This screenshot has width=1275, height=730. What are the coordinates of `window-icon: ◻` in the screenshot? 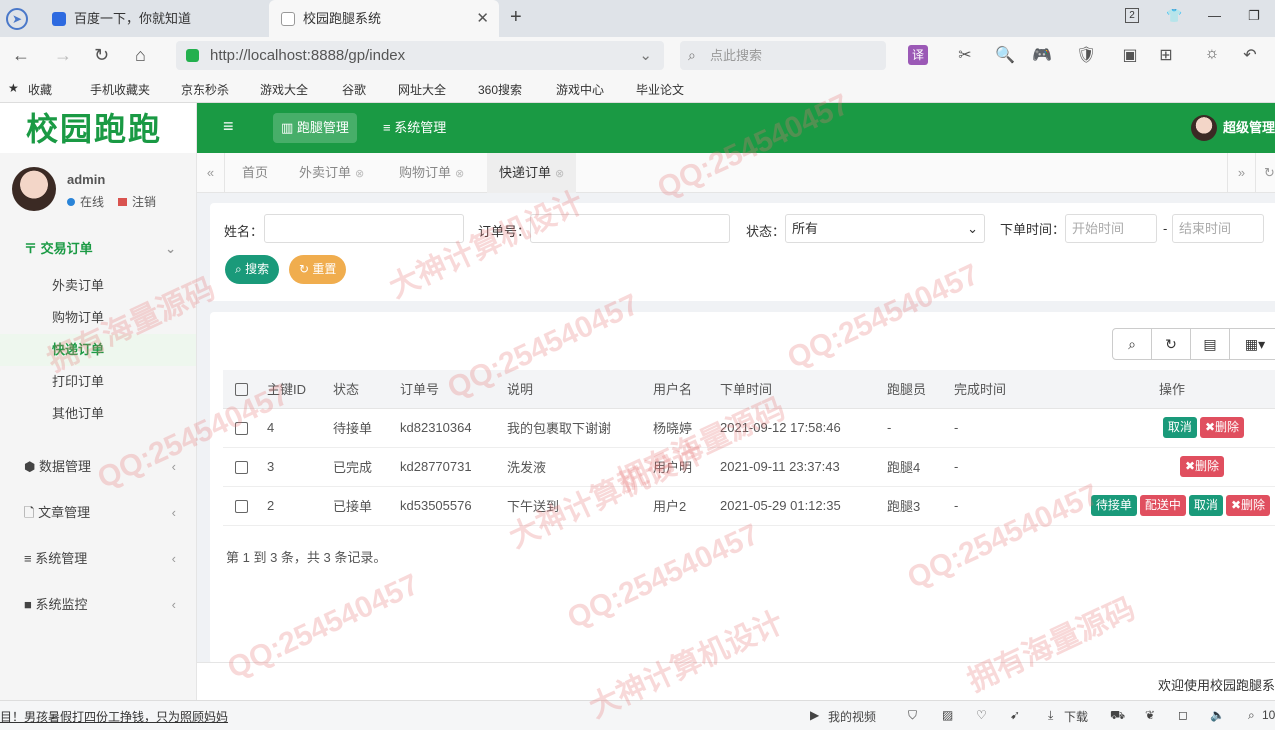 It's located at (1183, 715).